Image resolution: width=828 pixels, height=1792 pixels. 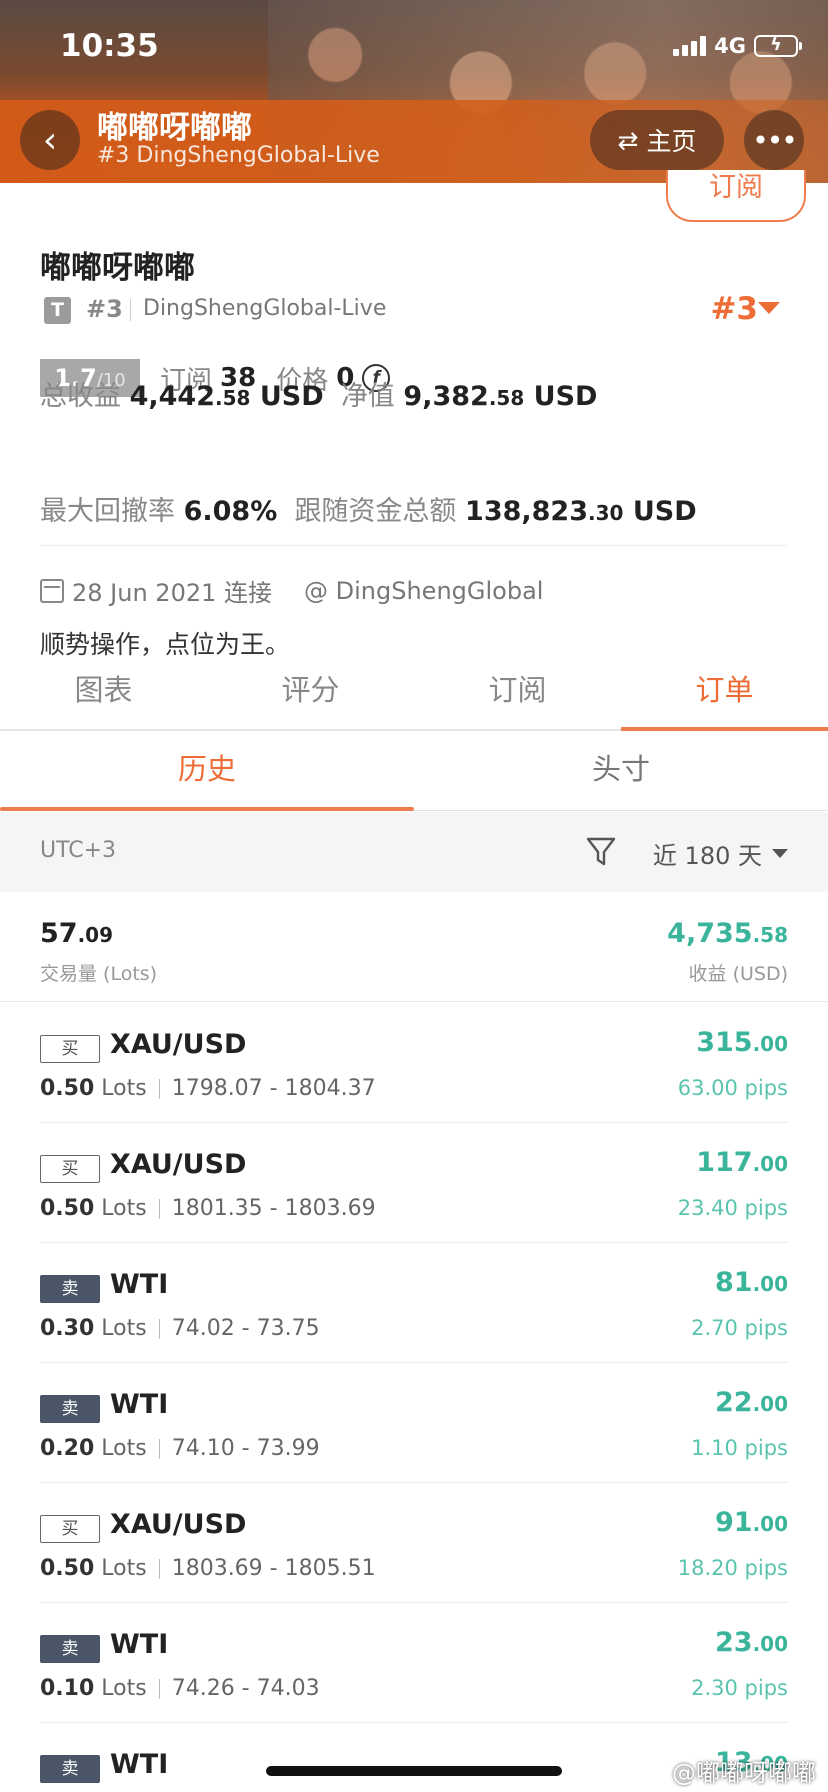 What do you see at coordinates (207, 772) in the screenshot?
I see `subtab-history: 历史` at bounding box center [207, 772].